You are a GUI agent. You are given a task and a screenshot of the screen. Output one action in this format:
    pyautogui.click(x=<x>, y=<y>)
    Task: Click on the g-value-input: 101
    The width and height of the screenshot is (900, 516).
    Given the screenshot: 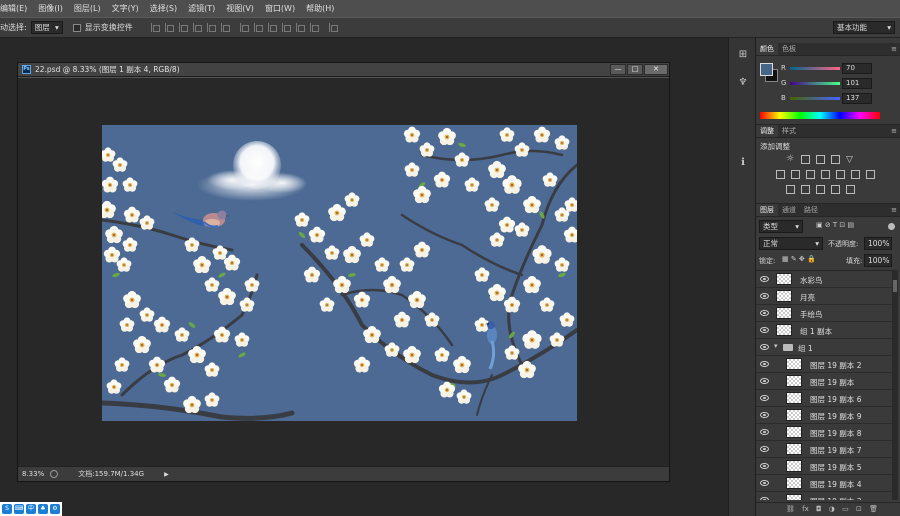 What is the action you would take?
    pyautogui.click(x=857, y=83)
    